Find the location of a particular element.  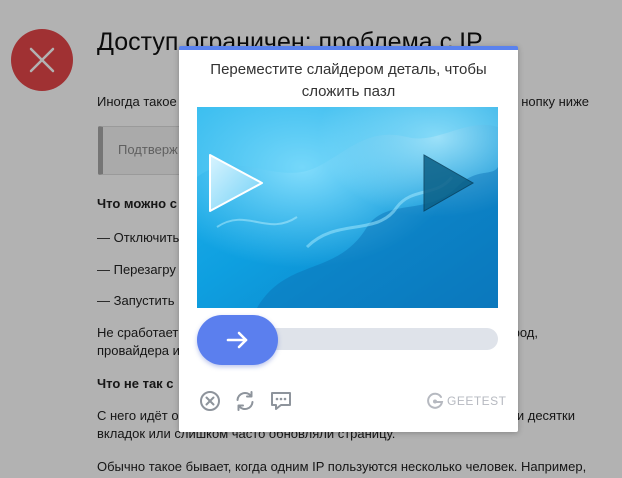

captcha-instruction-line1: Переместите слайдером деталь, чтобы is located at coordinates (348, 69).